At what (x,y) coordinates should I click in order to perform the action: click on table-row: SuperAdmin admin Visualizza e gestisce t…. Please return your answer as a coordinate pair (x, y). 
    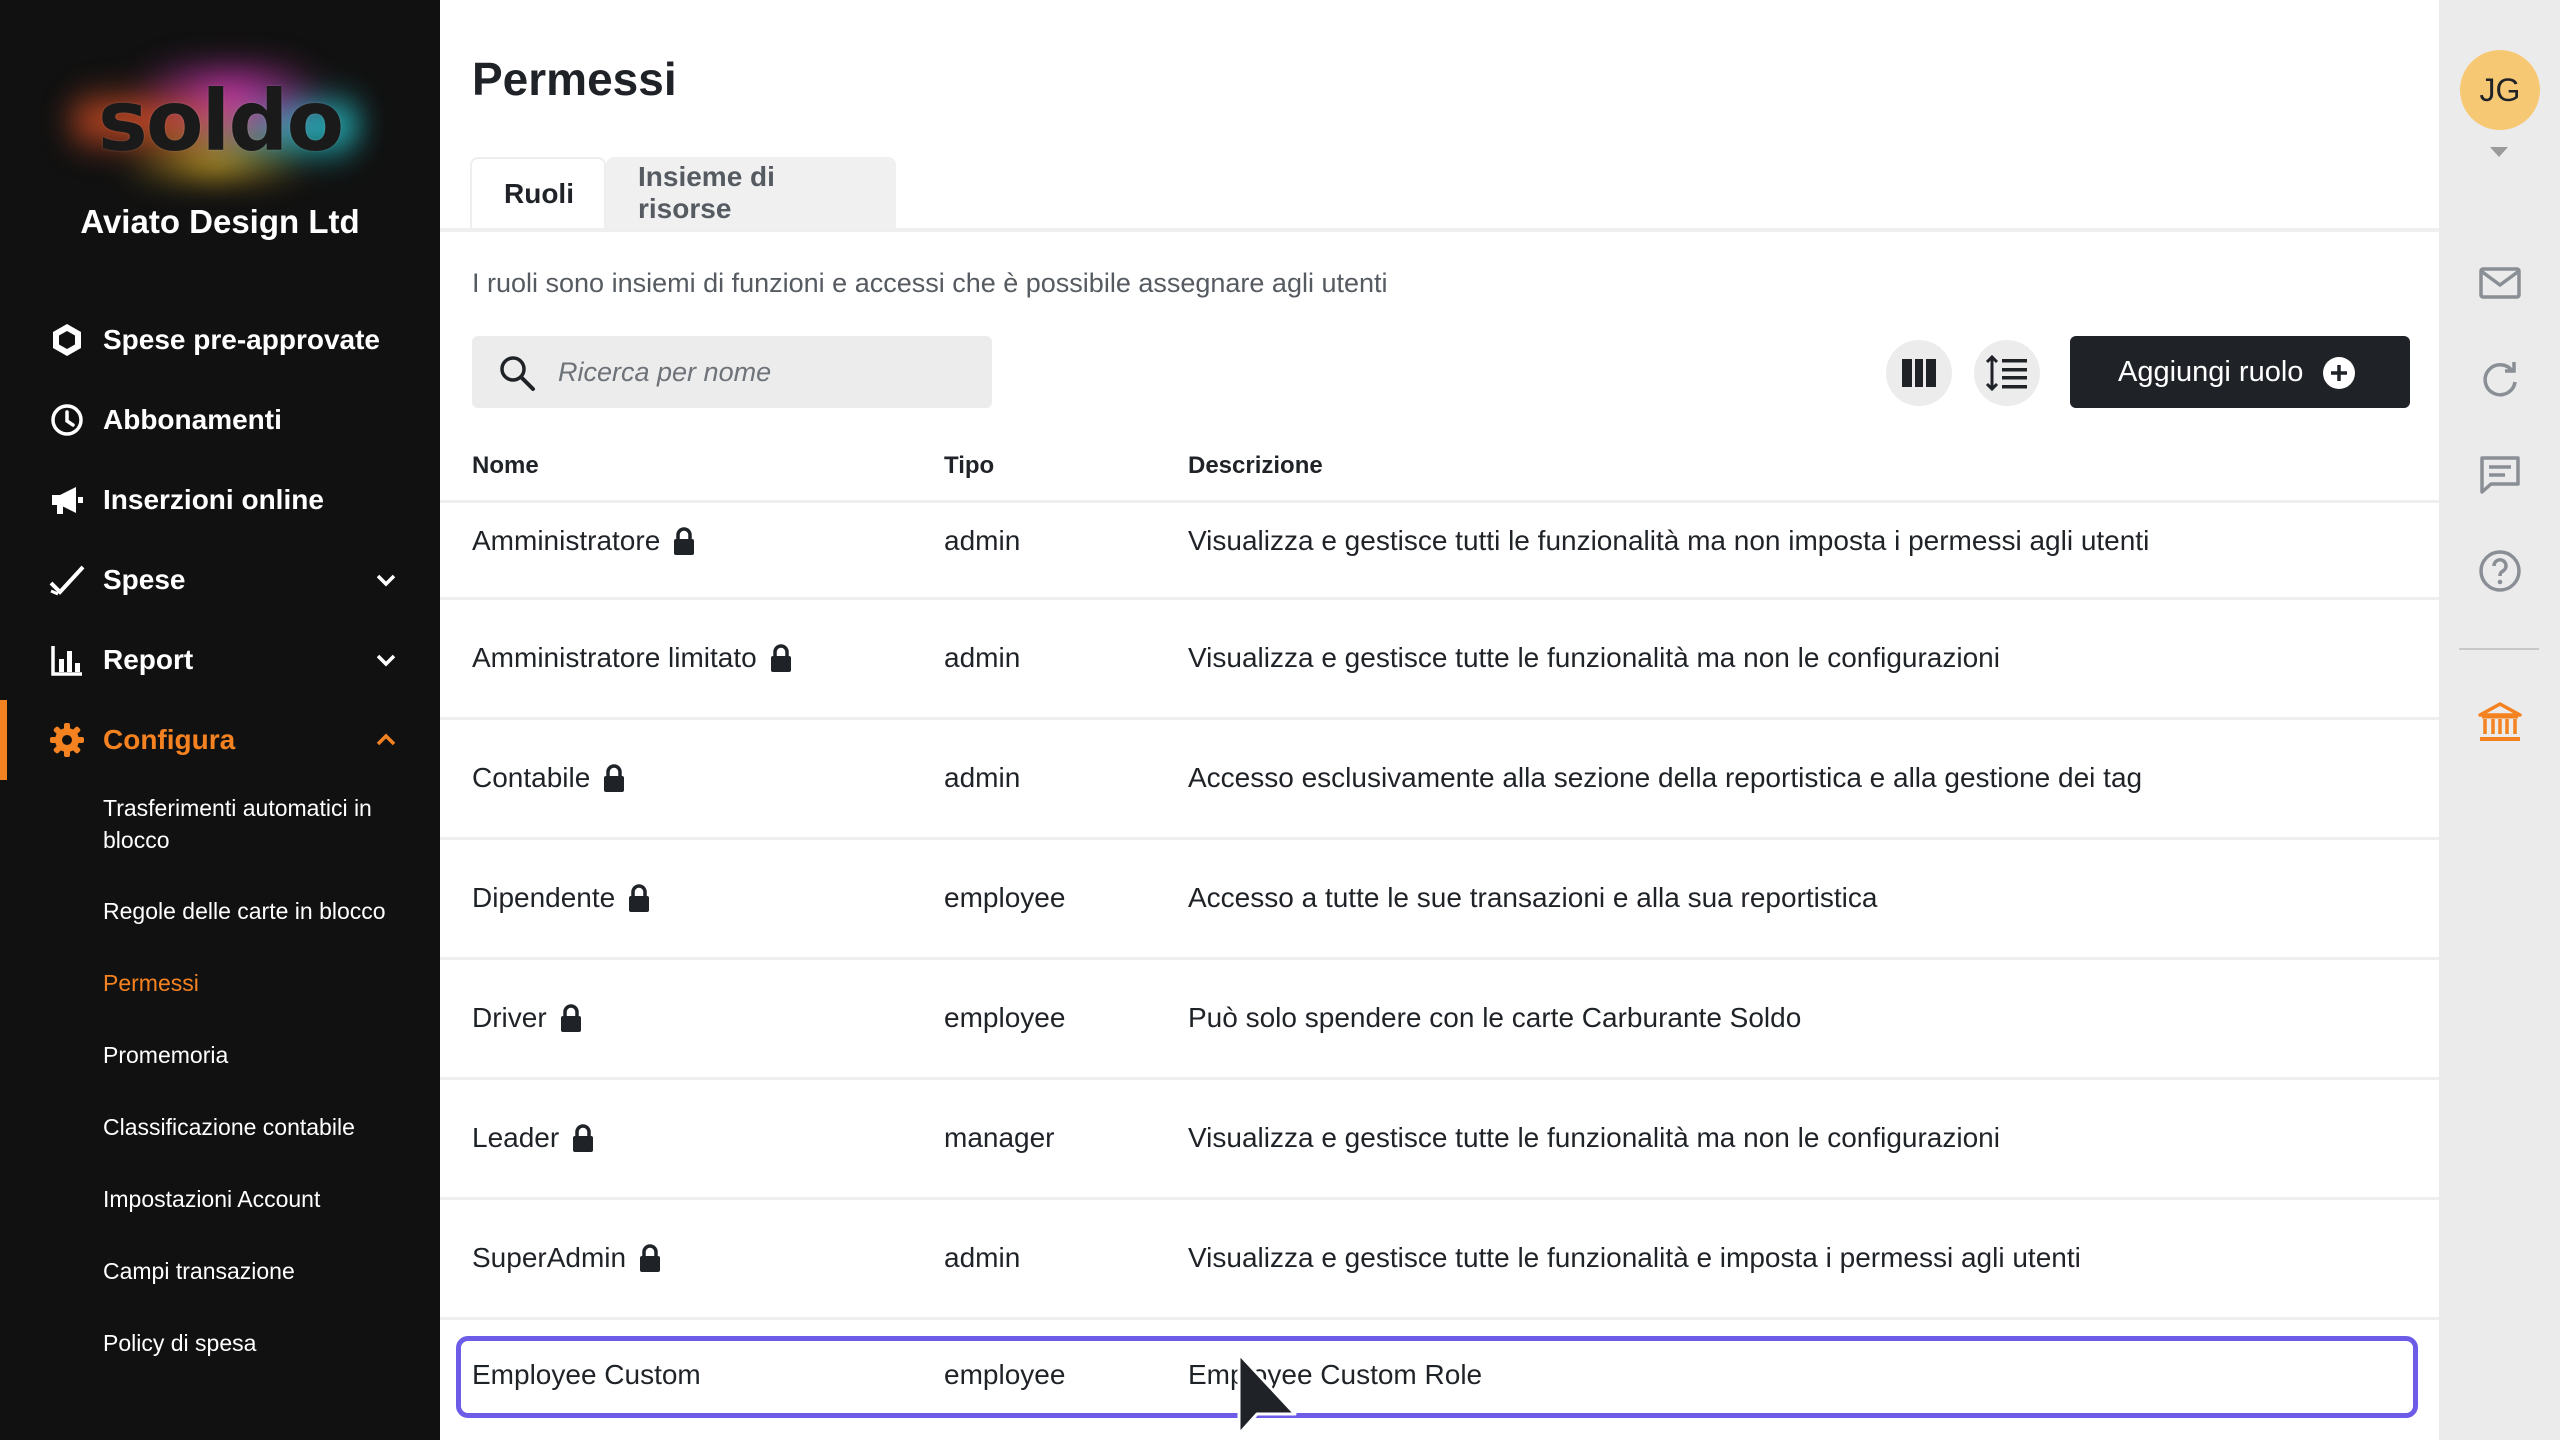
    Looking at the image, I should click on (1439, 1257).